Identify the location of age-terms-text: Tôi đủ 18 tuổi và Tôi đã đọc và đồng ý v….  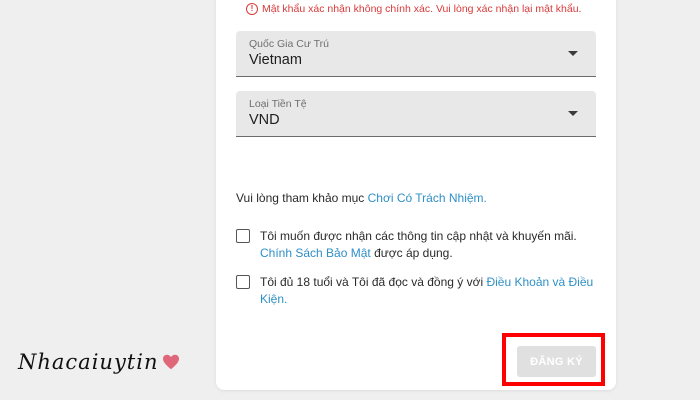
(373, 282).